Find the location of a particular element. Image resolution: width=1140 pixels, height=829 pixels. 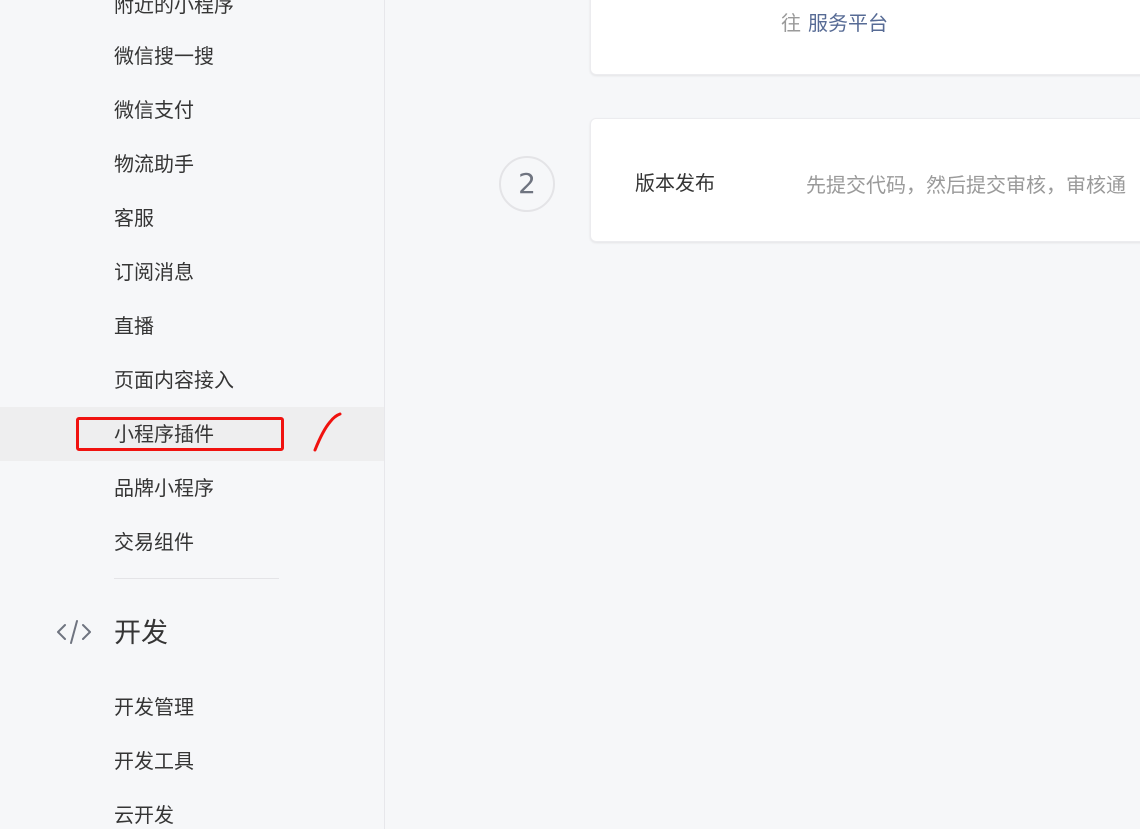

sidebar-item-nearby-miniprogram: 附近的小程序 is located at coordinates (192, 16).